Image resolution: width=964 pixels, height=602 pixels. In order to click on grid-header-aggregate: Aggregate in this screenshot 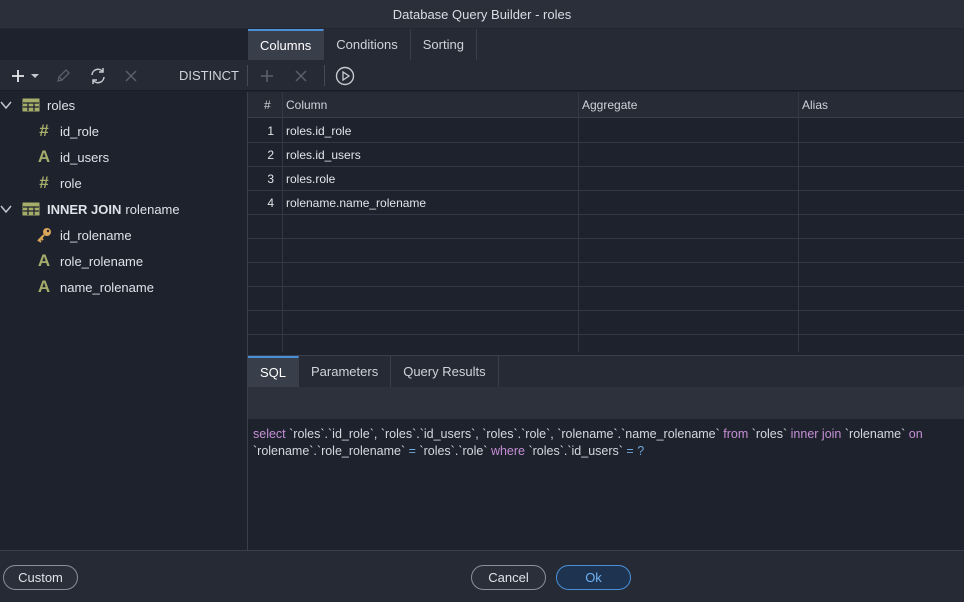, I will do `click(607, 105)`.